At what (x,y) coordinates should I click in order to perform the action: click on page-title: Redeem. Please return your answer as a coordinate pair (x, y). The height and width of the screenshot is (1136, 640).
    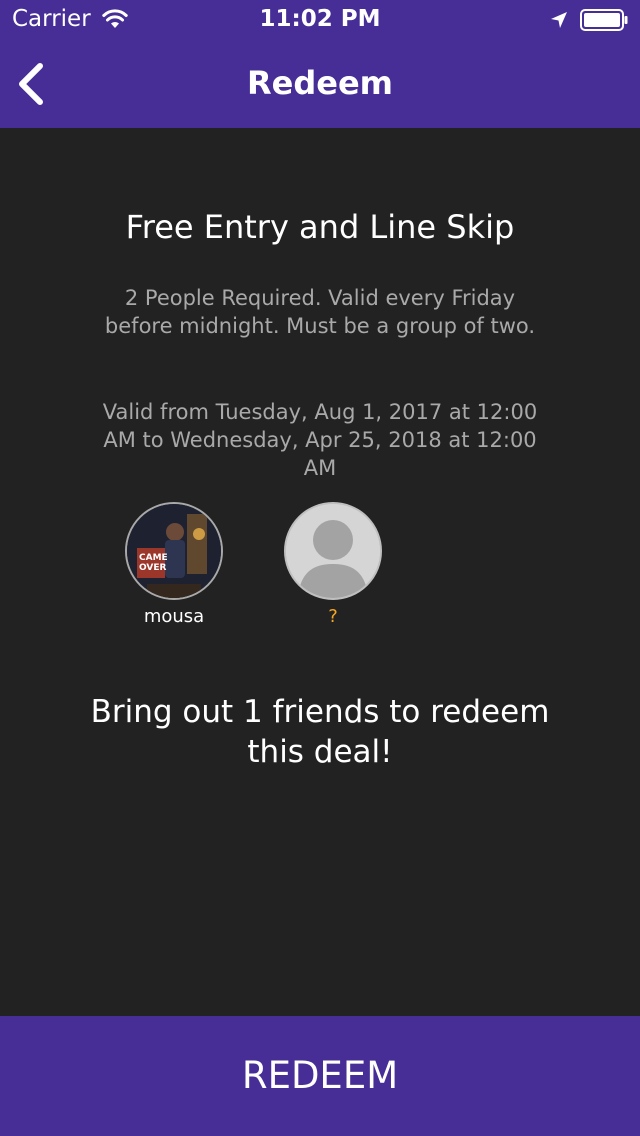
    Looking at the image, I should click on (320, 83).